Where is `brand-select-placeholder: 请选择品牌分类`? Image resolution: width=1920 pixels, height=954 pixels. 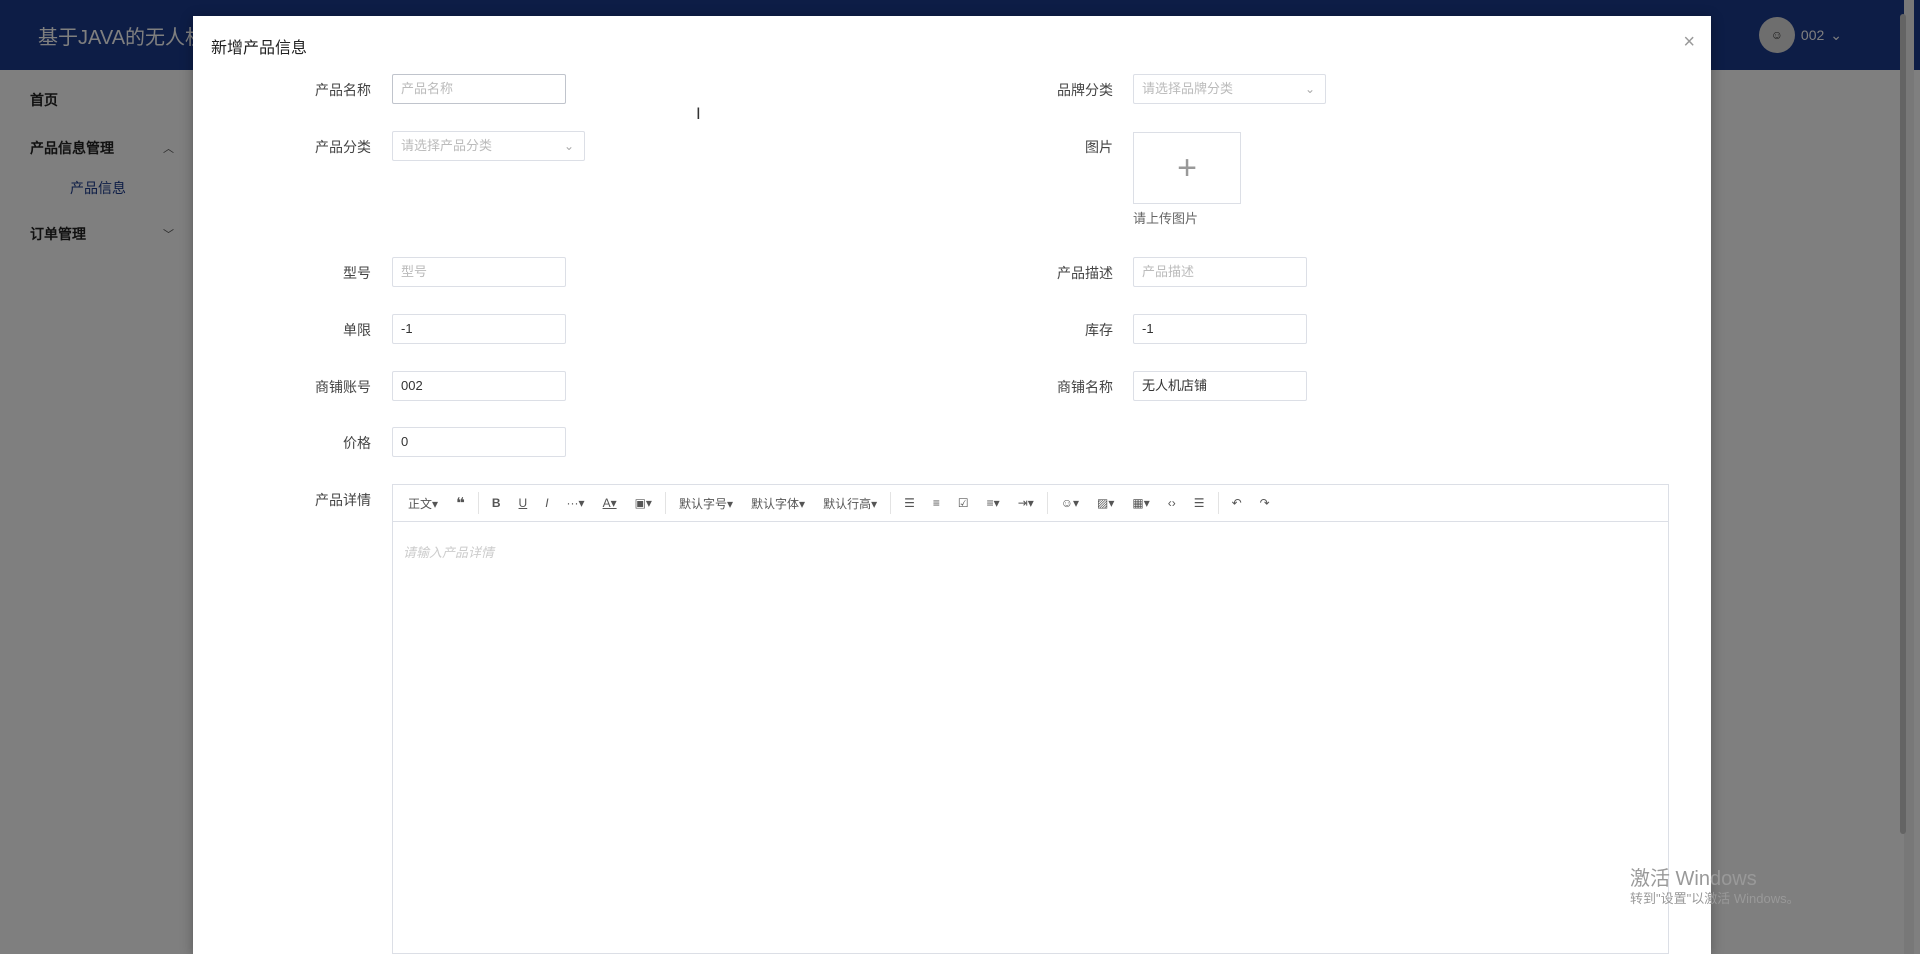 brand-select-placeholder: 请选择品牌分类 is located at coordinates (1188, 88).